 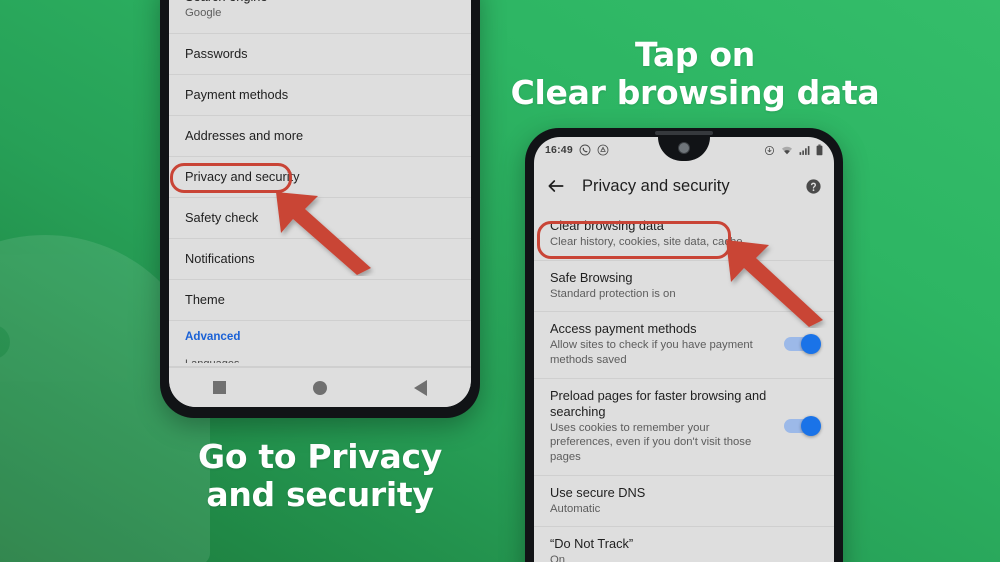 What do you see at coordinates (592, 544) in the screenshot?
I see `row-title: “Do Not Track”` at bounding box center [592, 544].